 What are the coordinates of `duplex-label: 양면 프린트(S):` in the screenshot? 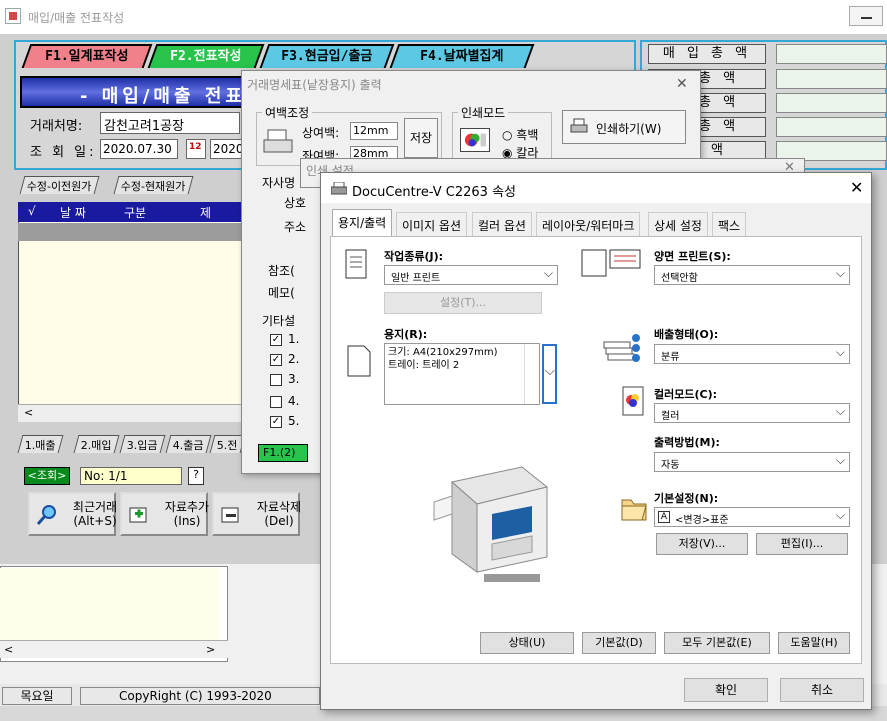 It's located at (692, 256).